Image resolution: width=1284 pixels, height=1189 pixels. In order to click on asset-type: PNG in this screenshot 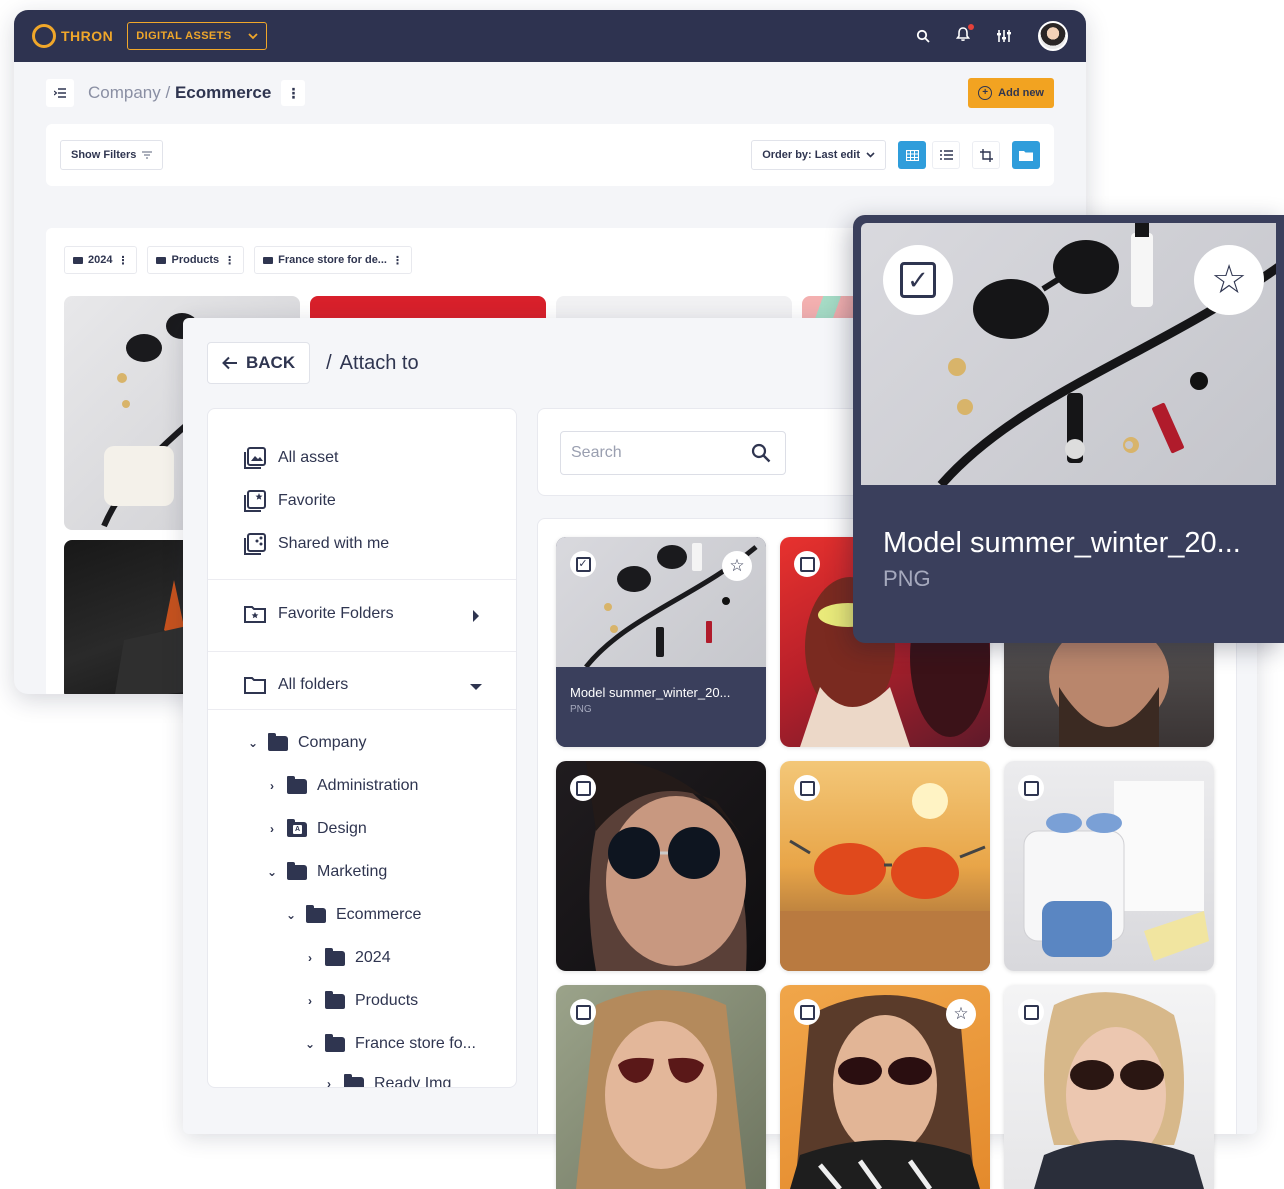, I will do `click(581, 709)`.